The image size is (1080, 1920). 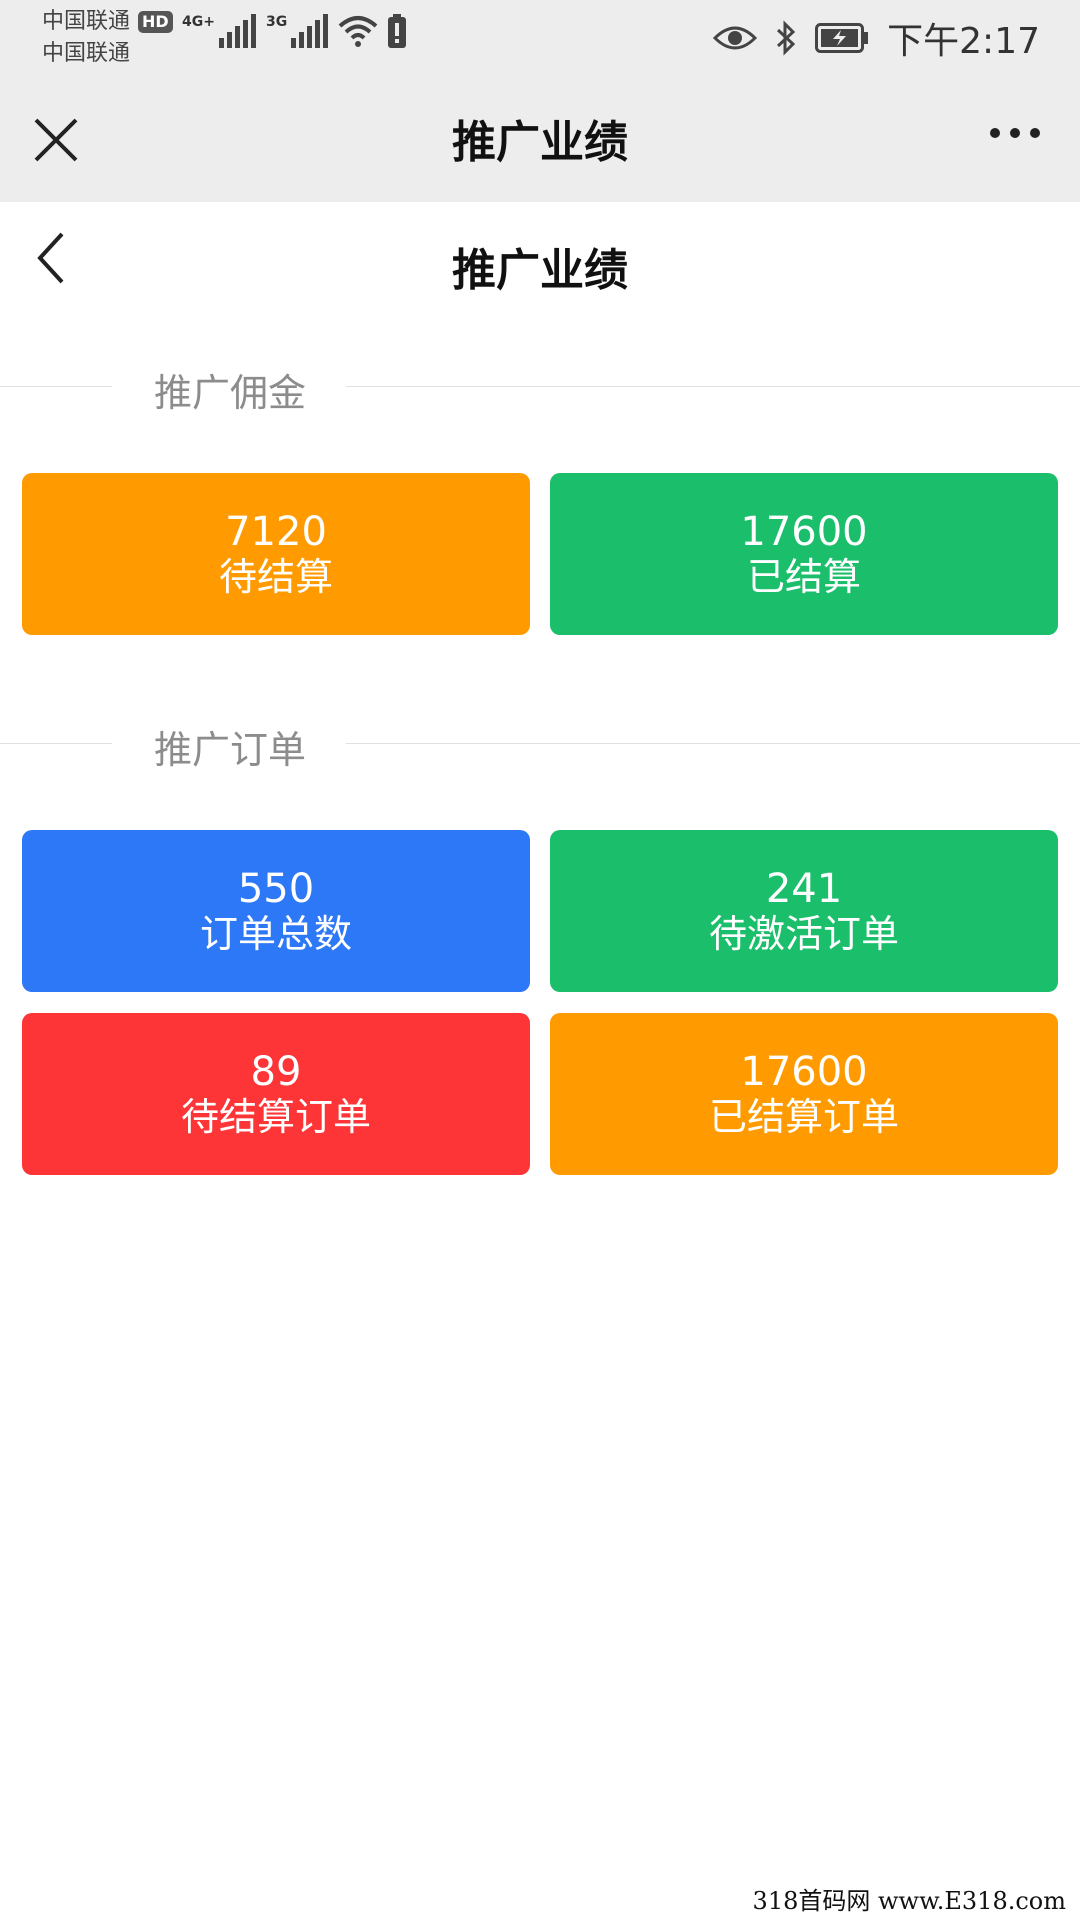 I want to click on settled-orders-card: 17600 已结算订单, so click(x=804, y=1094).